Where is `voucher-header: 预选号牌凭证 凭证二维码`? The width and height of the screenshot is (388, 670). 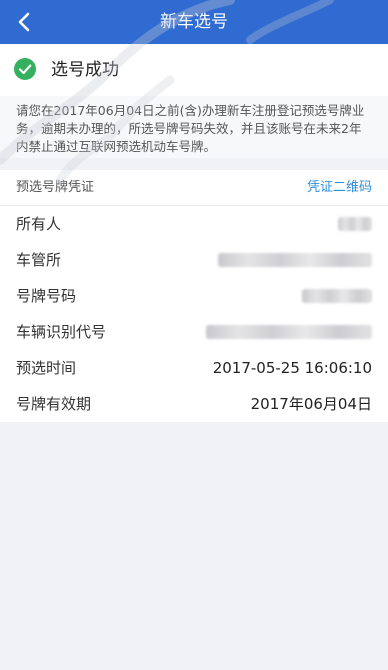 voucher-header: 预选号牌凭证 凭证二维码 is located at coordinates (194, 188).